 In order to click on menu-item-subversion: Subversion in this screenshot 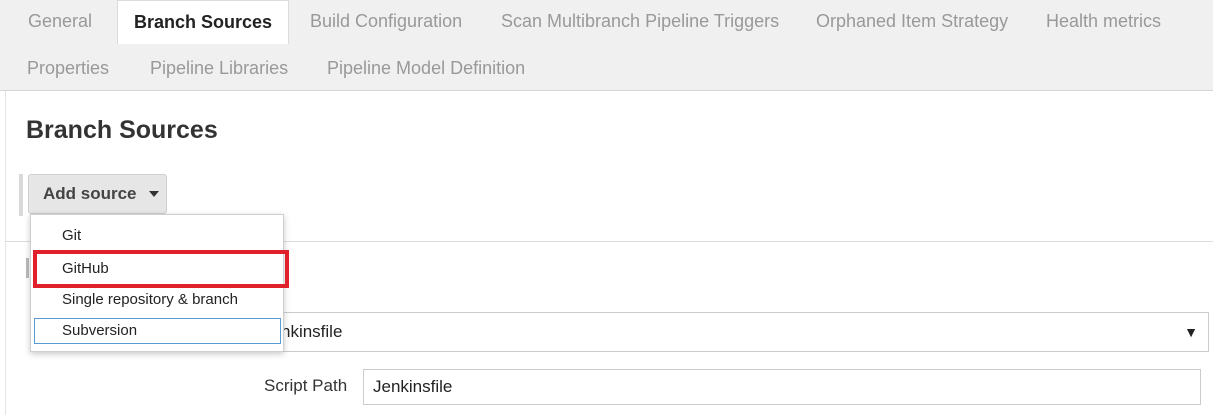, I will do `click(157, 331)`.